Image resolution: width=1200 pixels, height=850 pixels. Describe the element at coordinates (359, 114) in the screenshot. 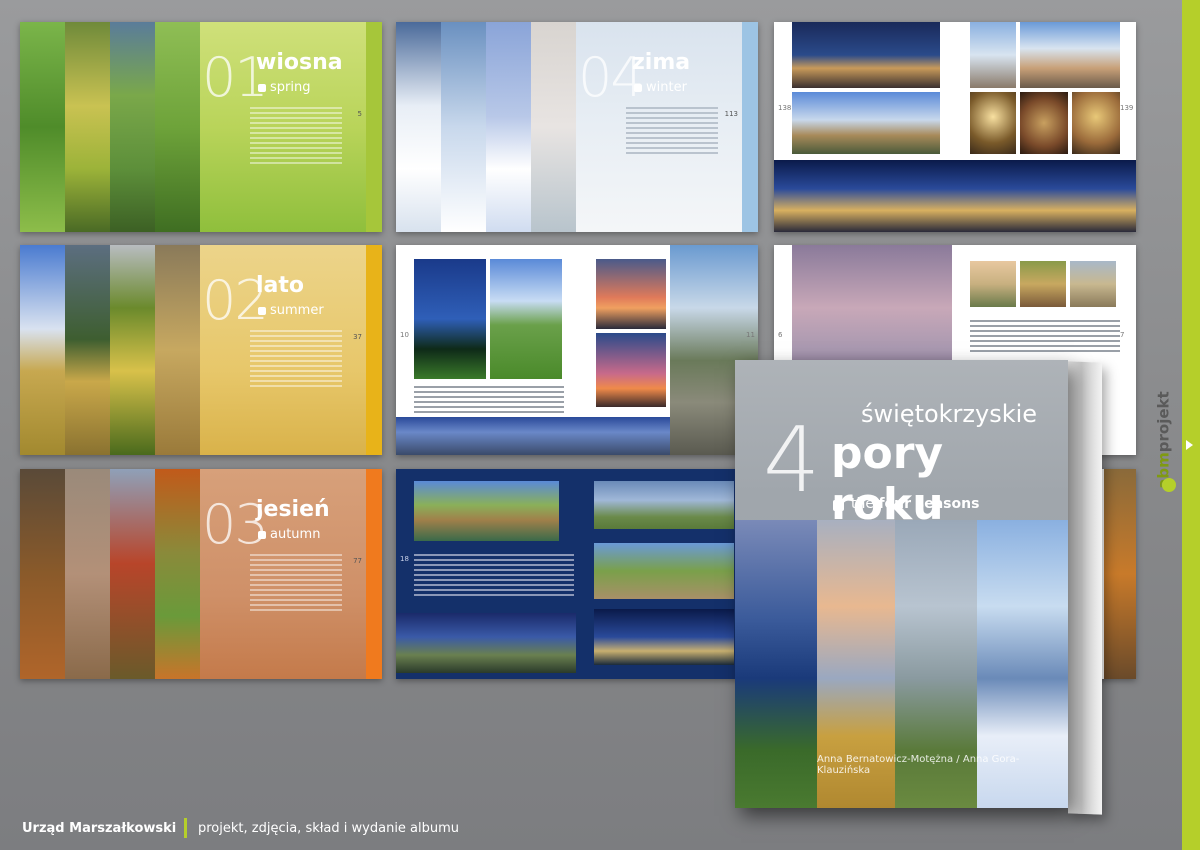

I see `spring-page-number: 5` at that location.